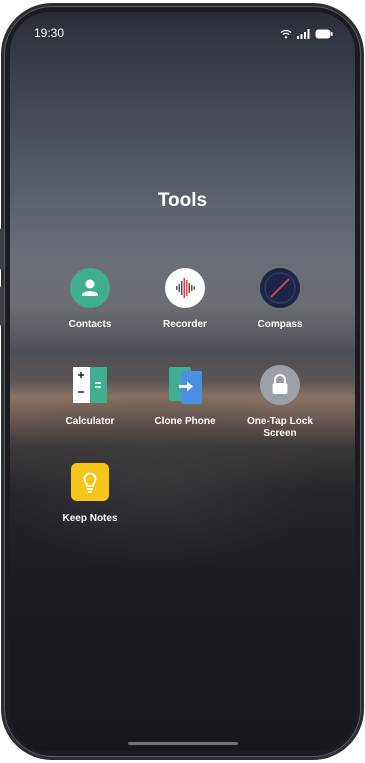 The image size is (365, 763). I want to click on app-keep-notes: Keep Notes, so click(90, 493).